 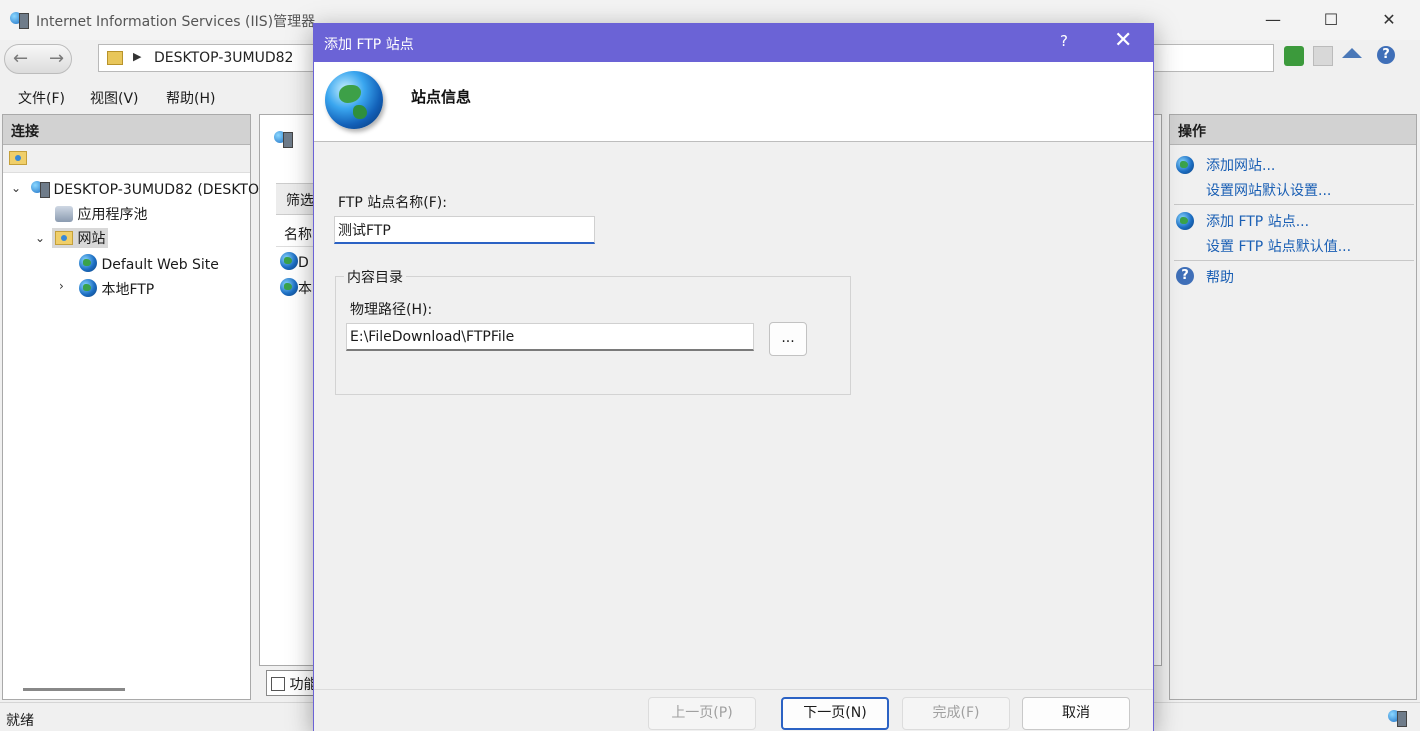 I want to click on back-arrow-icon: ←, so click(x=20, y=58).